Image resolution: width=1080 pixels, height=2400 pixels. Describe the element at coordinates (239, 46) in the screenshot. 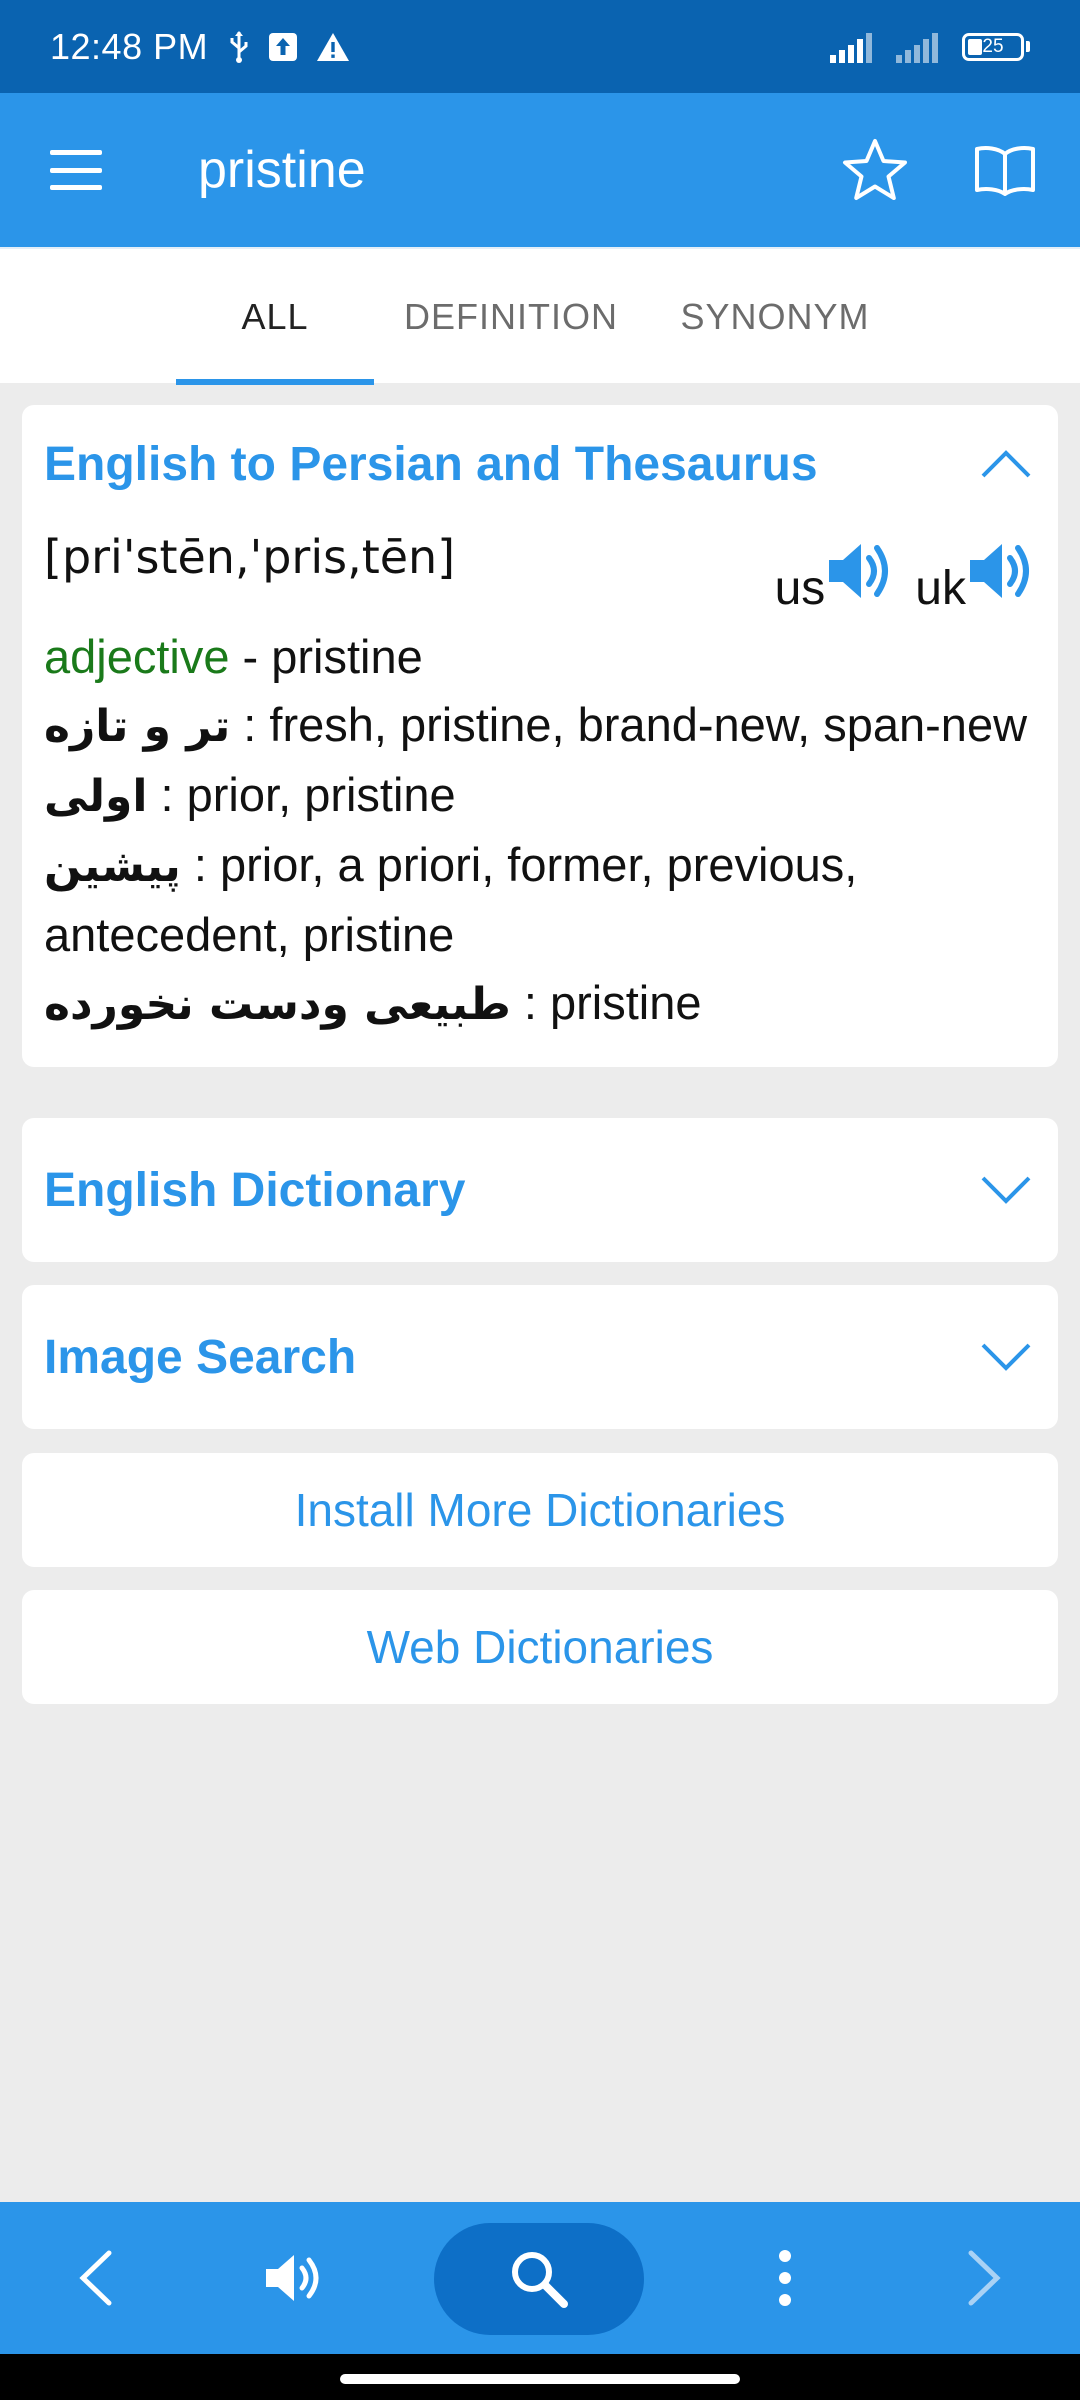

I see `usb-icon` at that location.